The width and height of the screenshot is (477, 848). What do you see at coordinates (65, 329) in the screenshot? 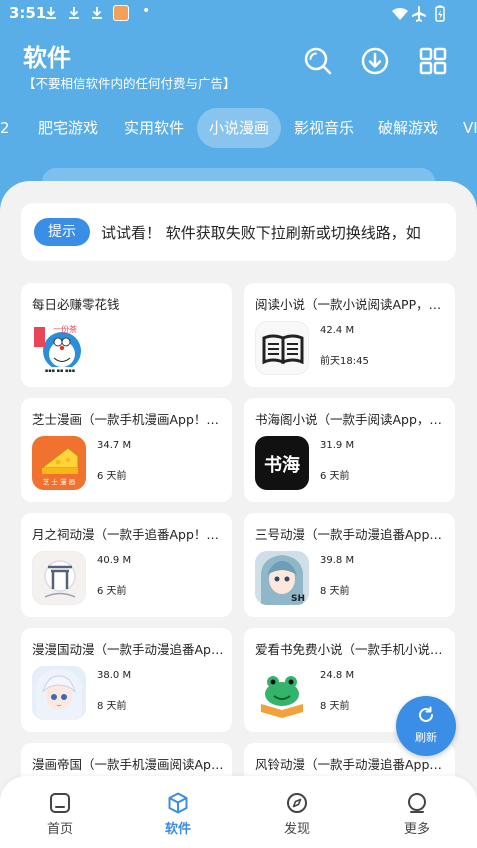
I see `svg-text: 一份茶` at bounding box center [65, 329].